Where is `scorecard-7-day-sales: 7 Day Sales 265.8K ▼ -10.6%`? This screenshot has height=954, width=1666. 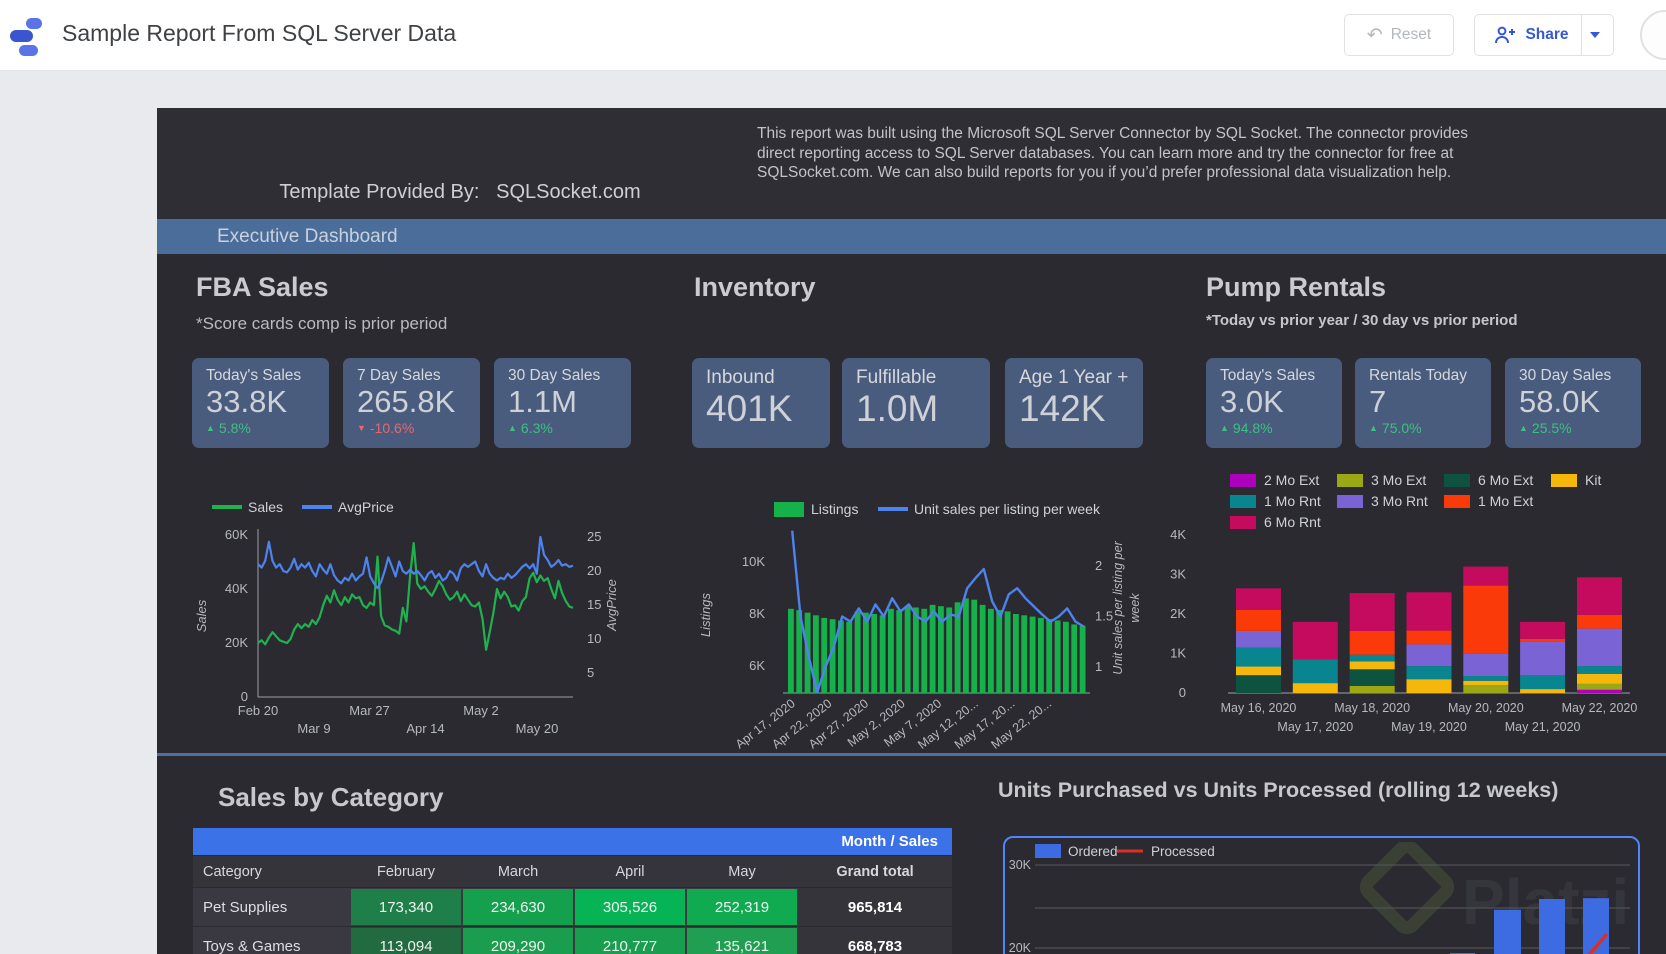 scorecard-7-day-sales: 7 Day Sales 265.8K ▼ -10.6% is located at coordinates (411, 403).